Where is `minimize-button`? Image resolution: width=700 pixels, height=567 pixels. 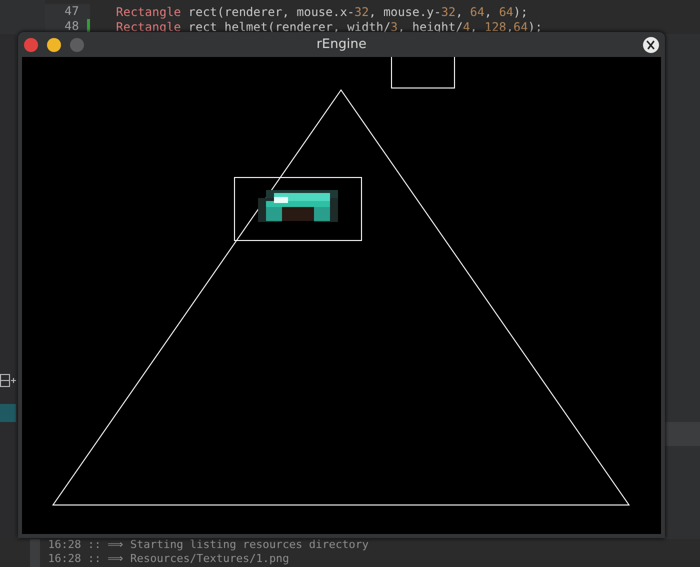
minimize-button is located at coordinates (54, 45).